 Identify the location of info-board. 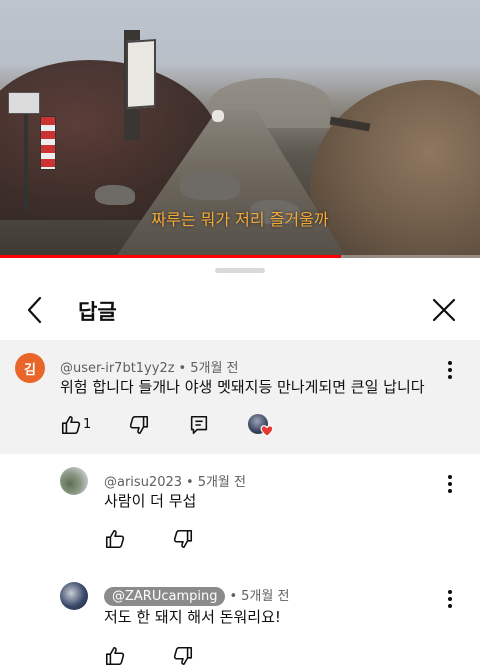
(48, 143).